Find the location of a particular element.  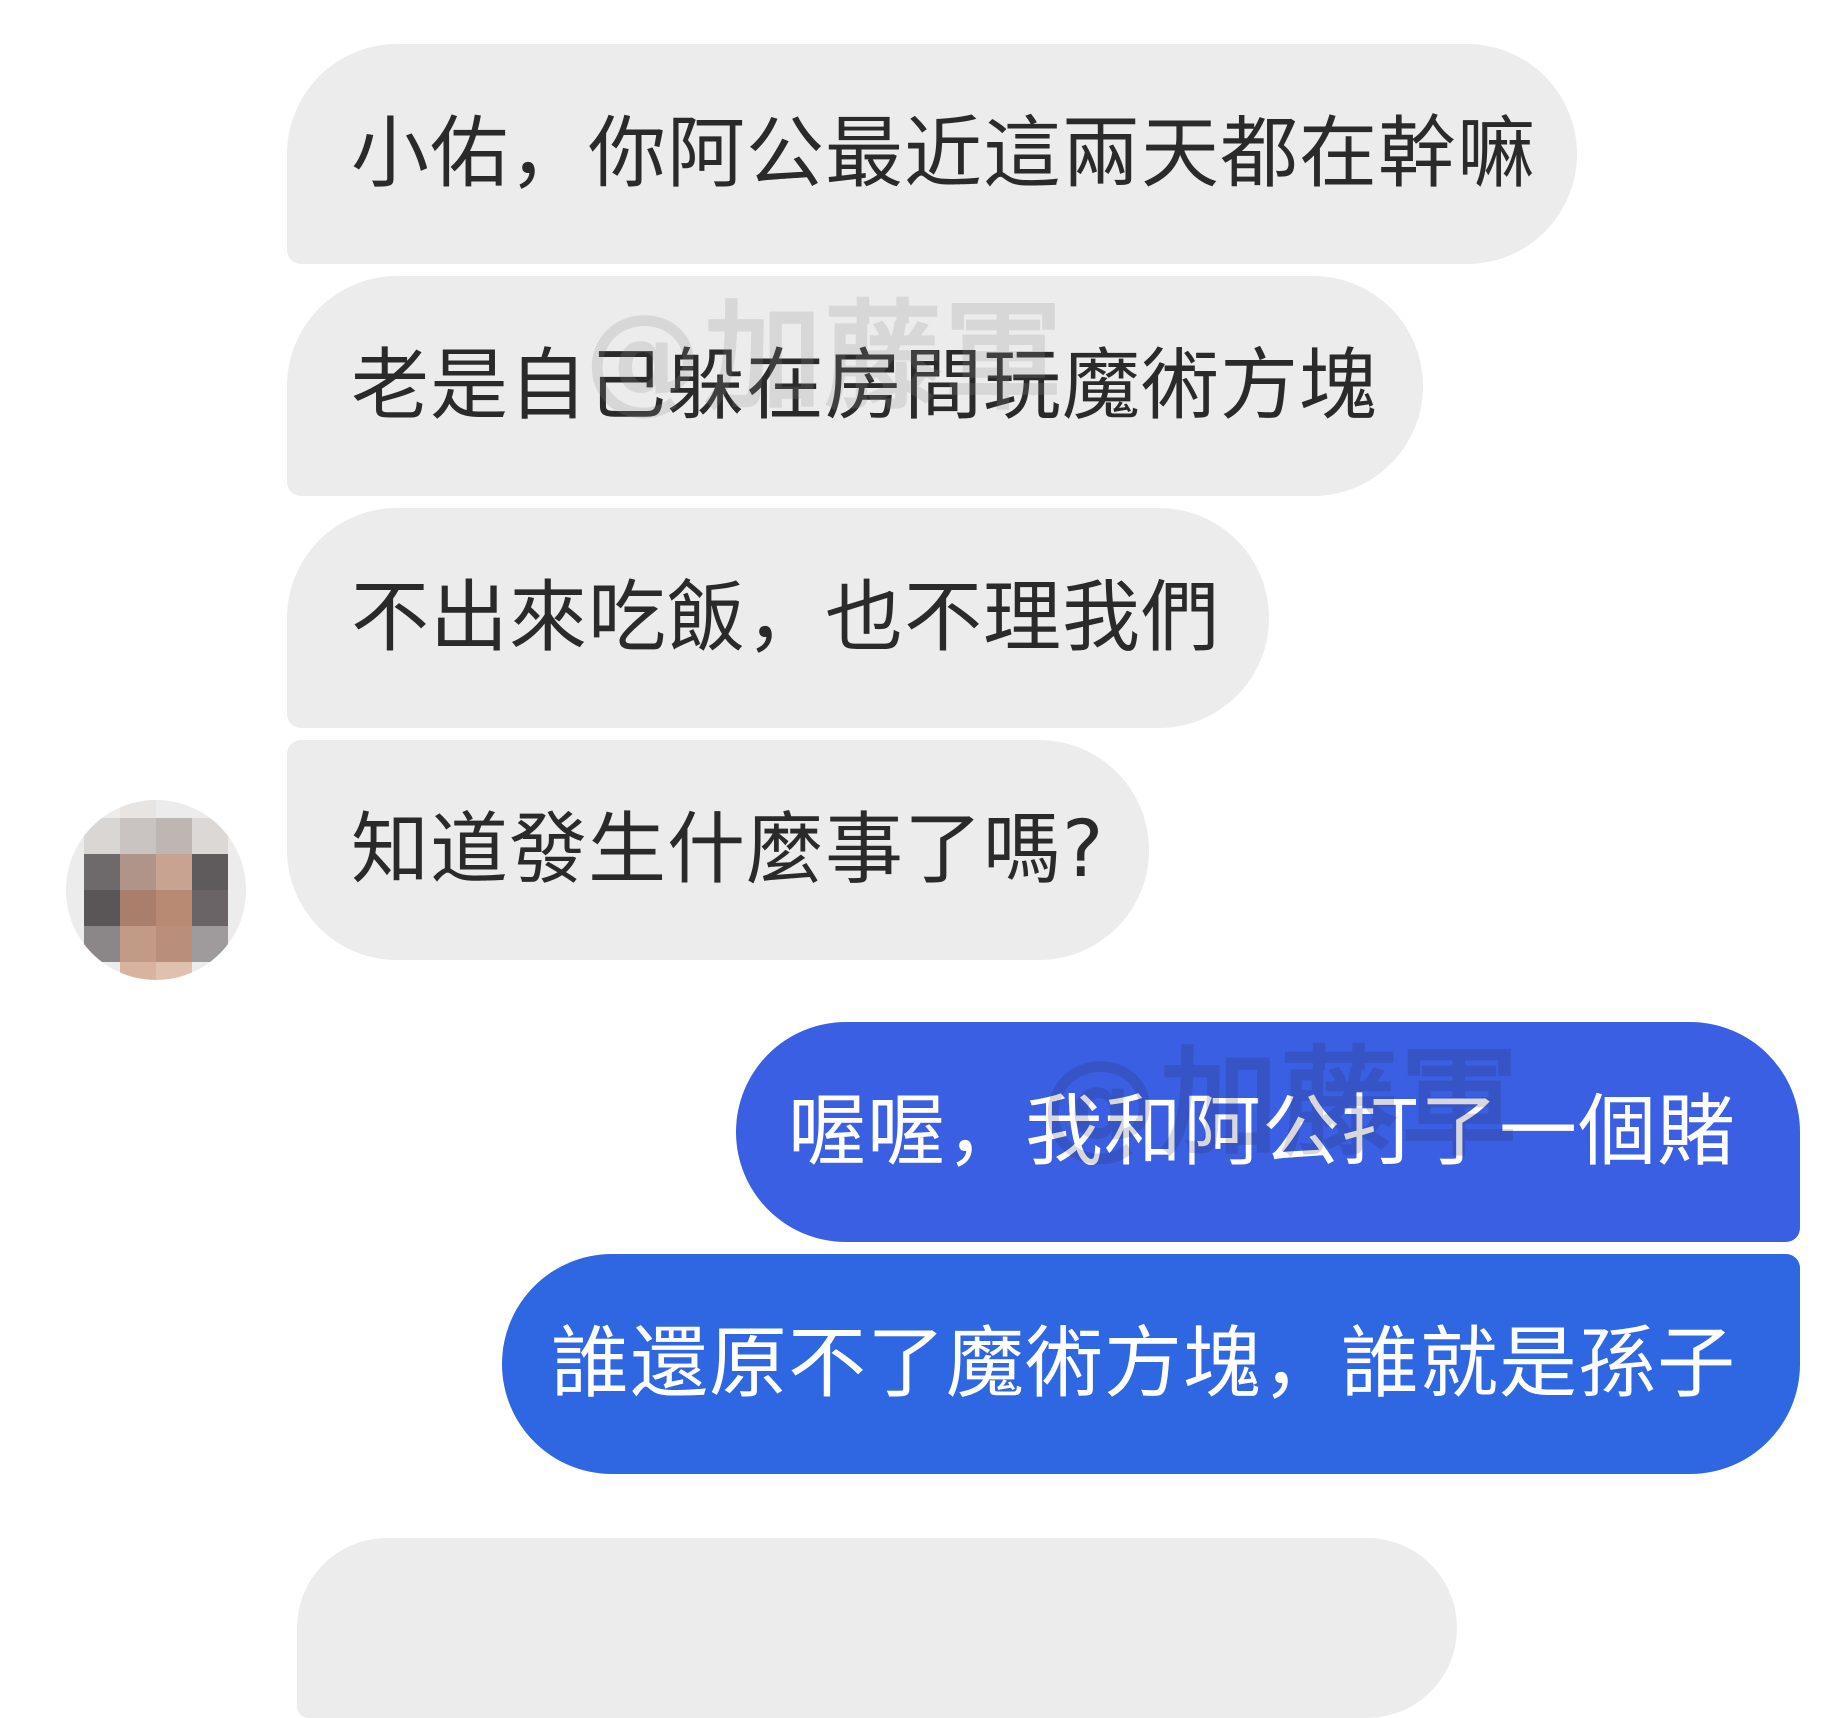

outgoing-message-bubble: 喔喔，我和阿公打了一個賭 is located at coordinates (1268, 1132).